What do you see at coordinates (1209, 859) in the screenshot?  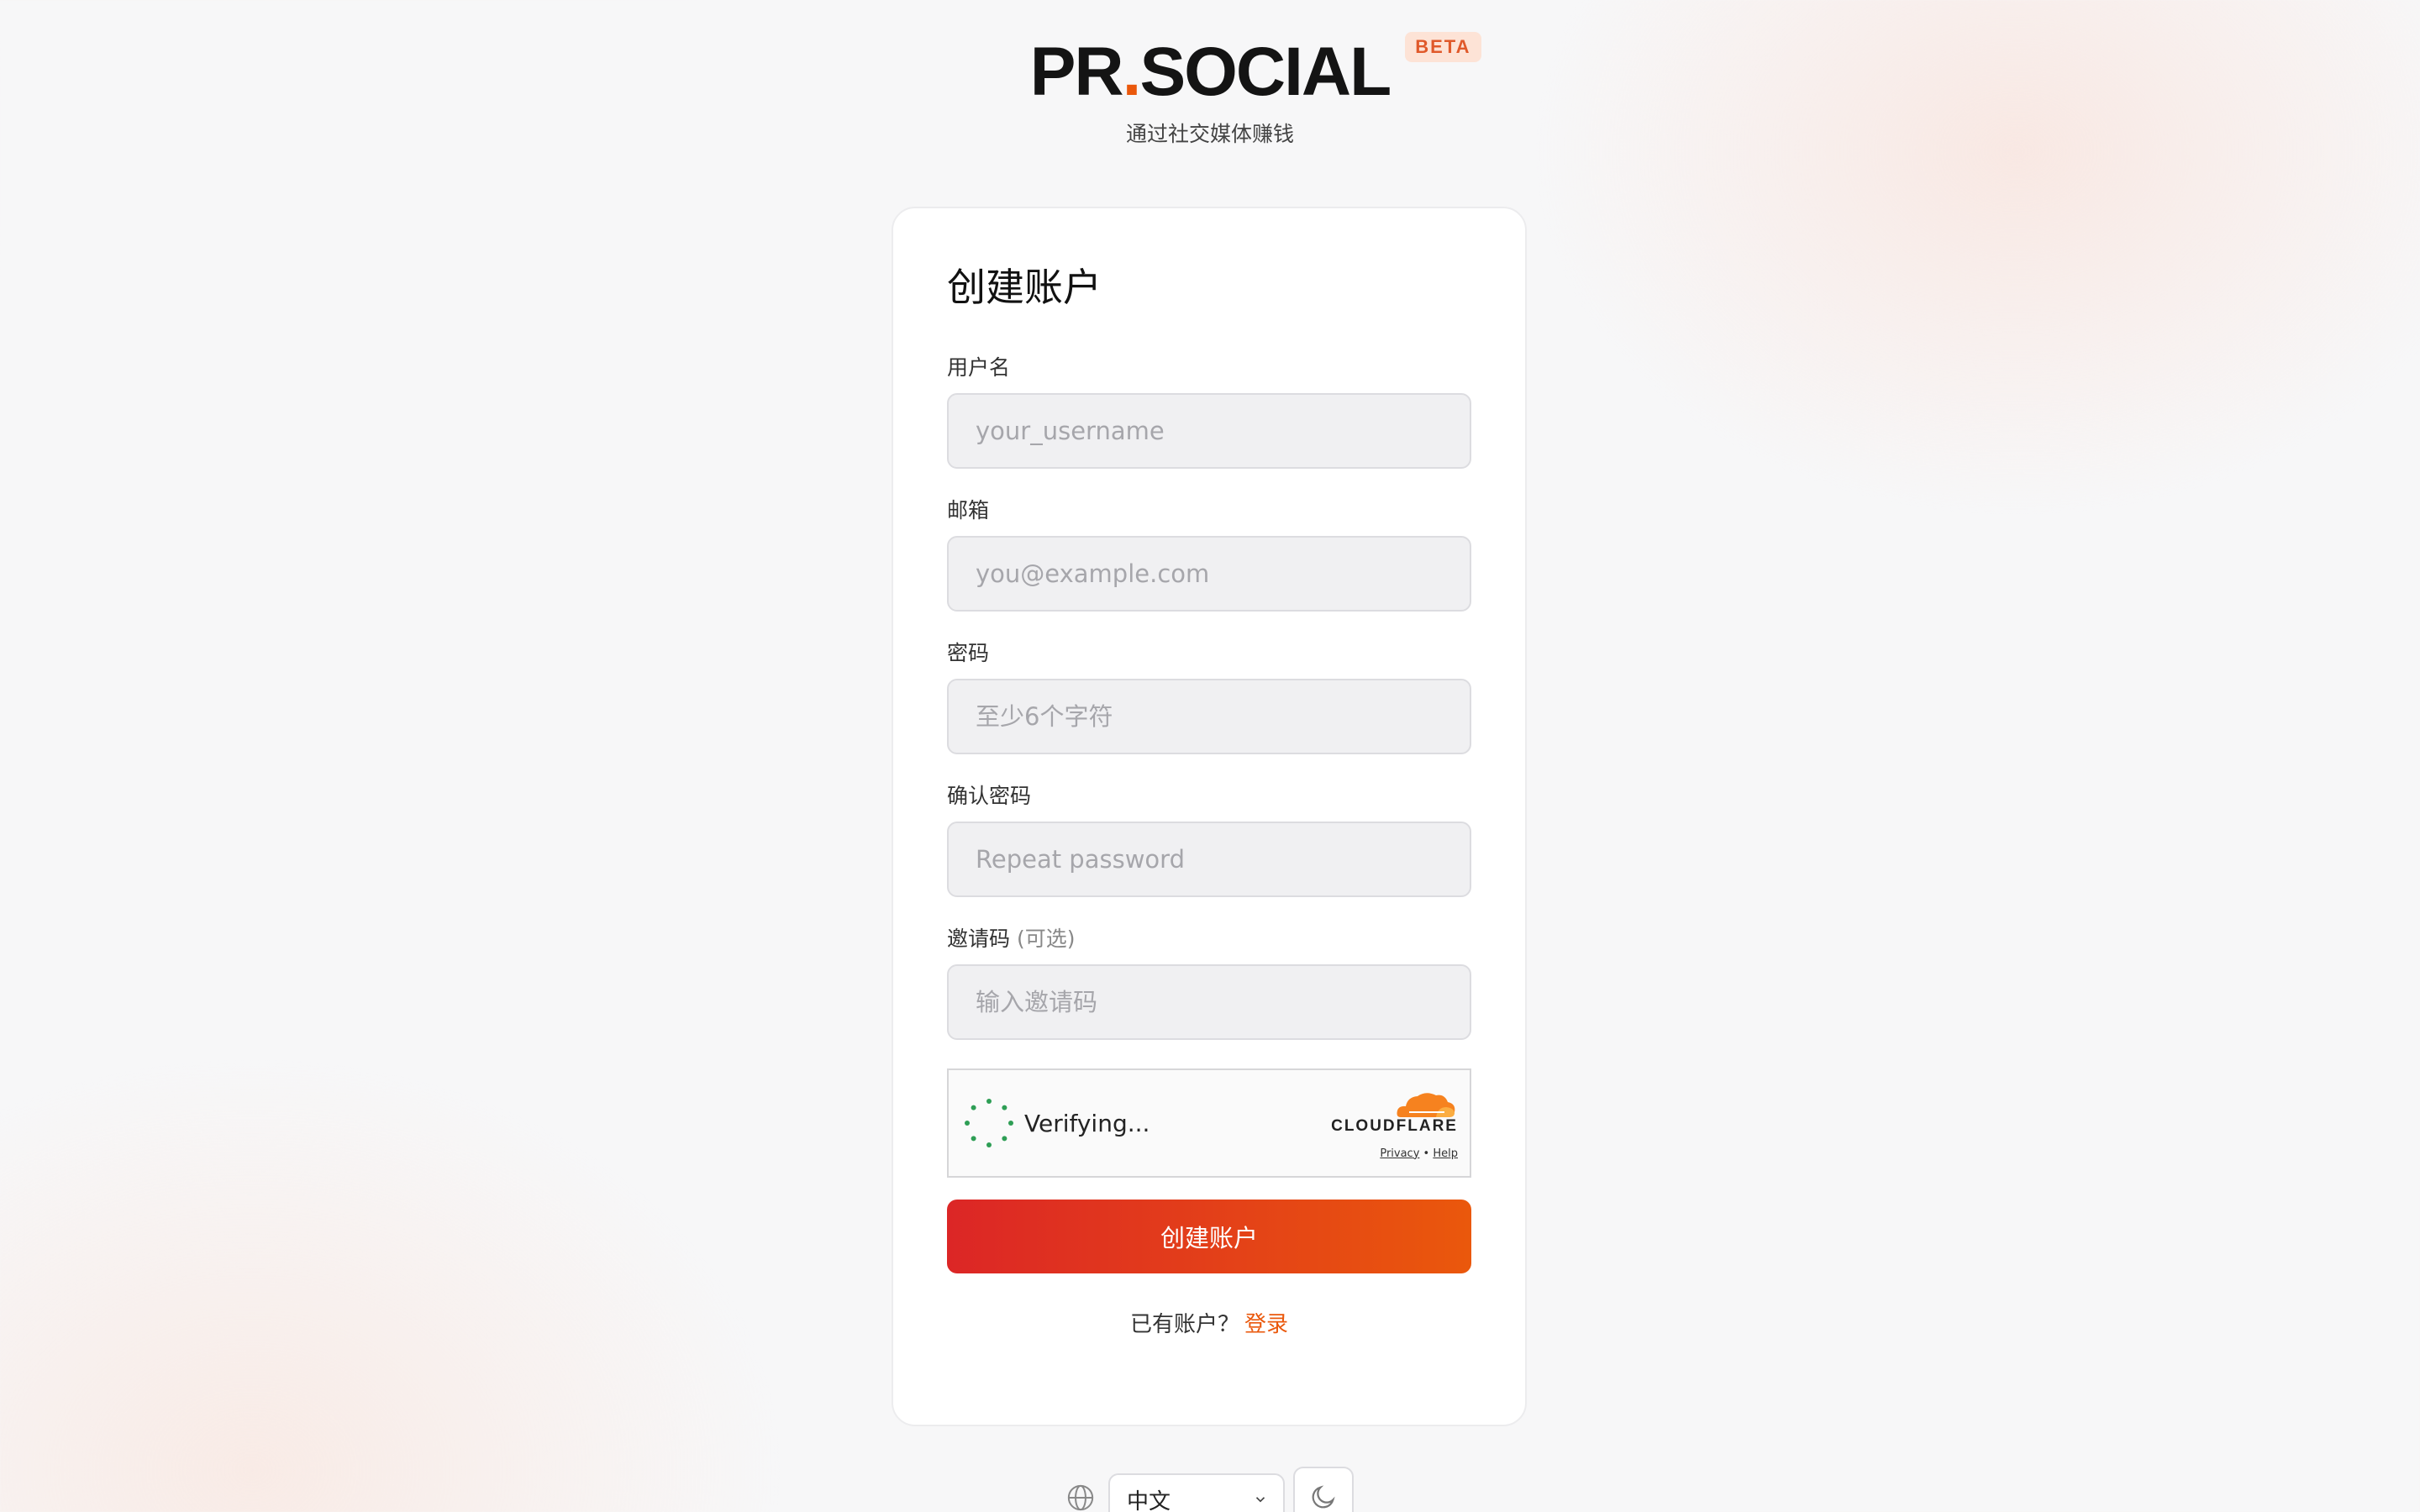 I see `confirm-password-input` at bounding box center [1209, 859].